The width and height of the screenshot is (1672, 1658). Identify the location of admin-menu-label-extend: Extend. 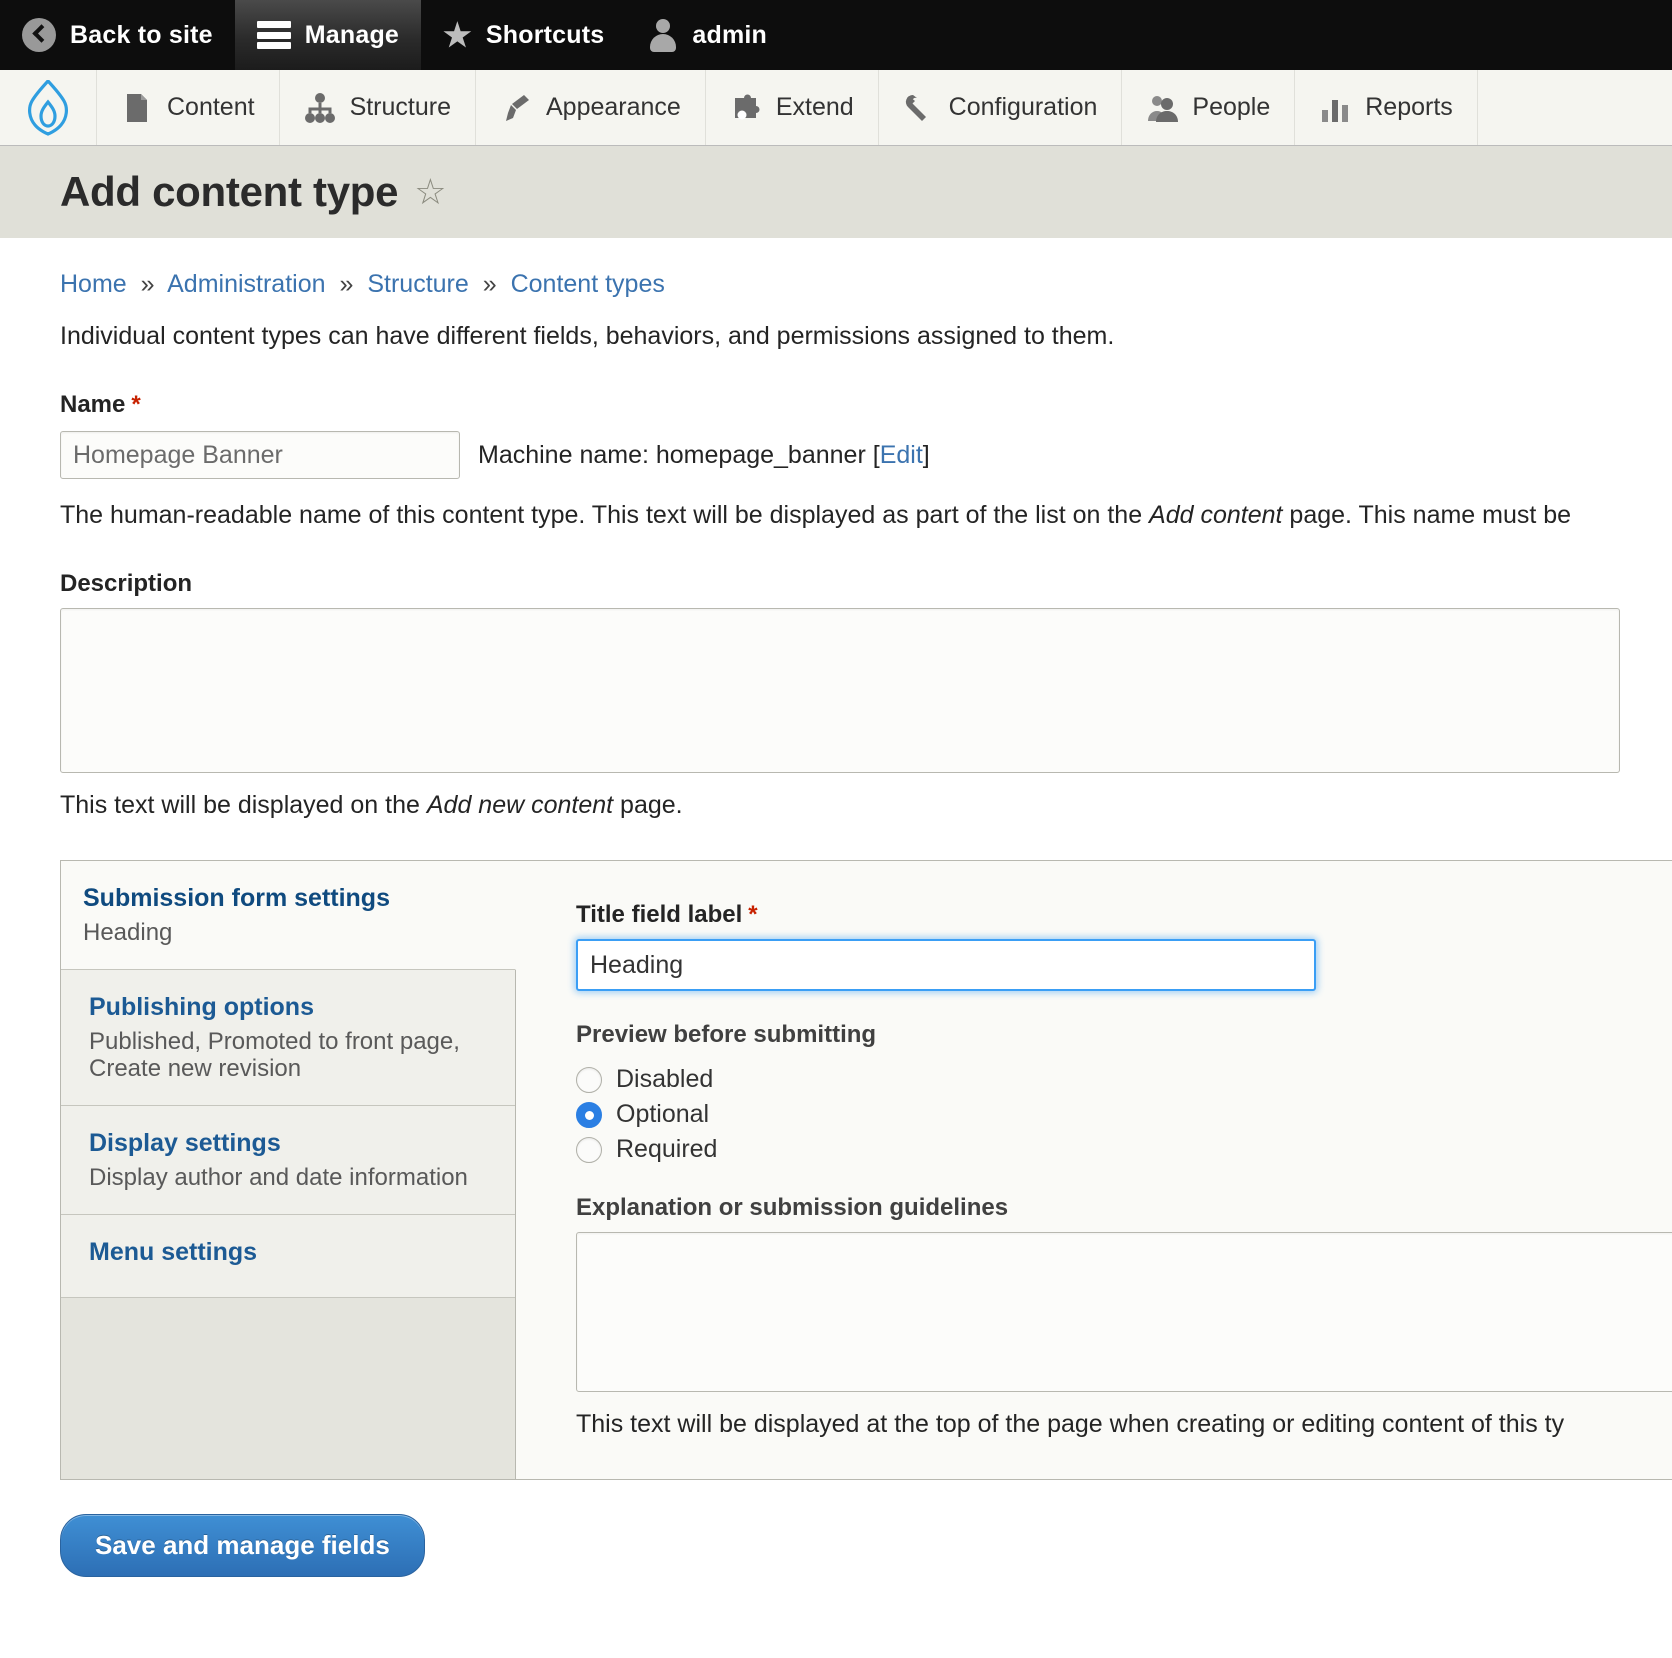
(814, 107).